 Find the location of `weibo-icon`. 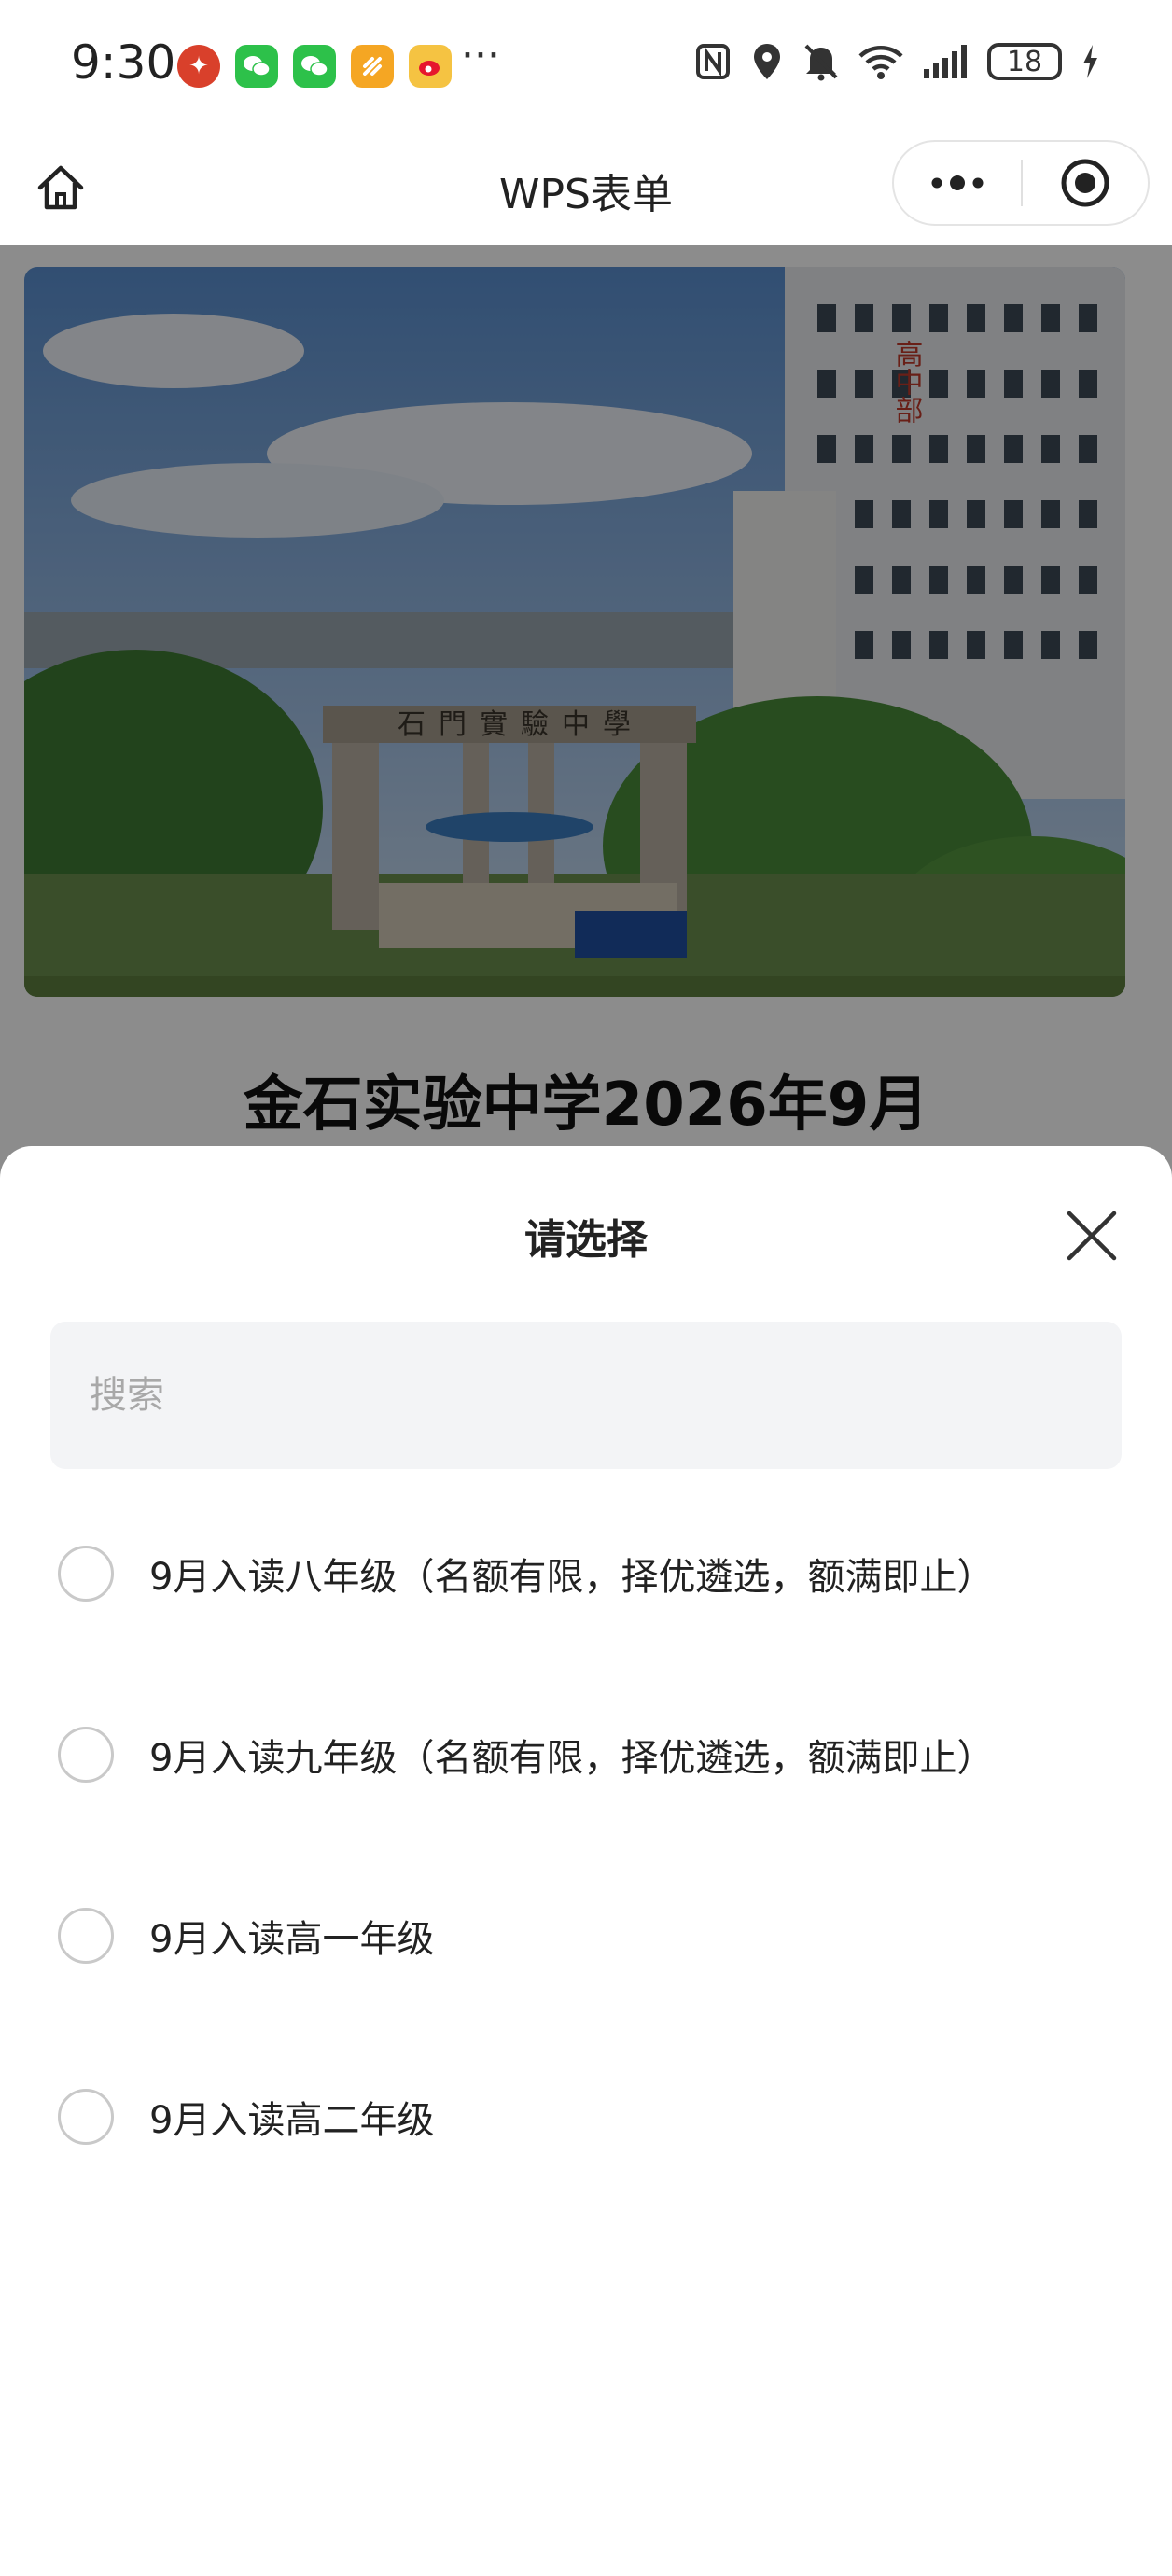

weibo-icon is located at coordinates (430, 66).